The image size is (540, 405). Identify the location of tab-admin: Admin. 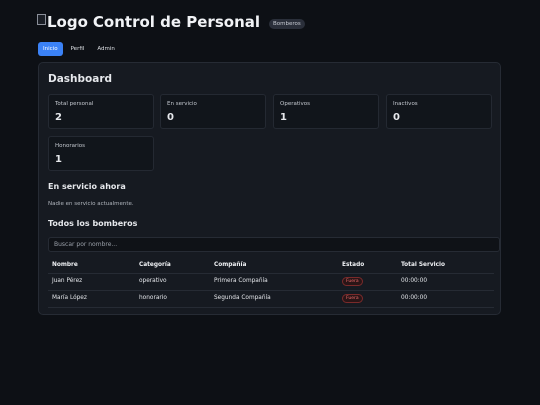
(106, 49).